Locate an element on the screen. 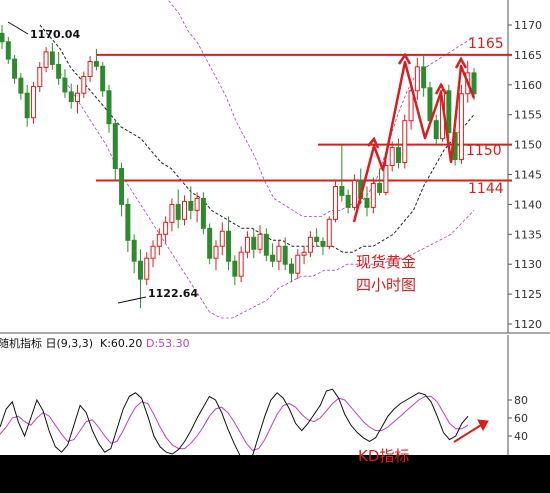  kd-title: 随机指标 日(9,3,3) is located at coordinates (46, 343).